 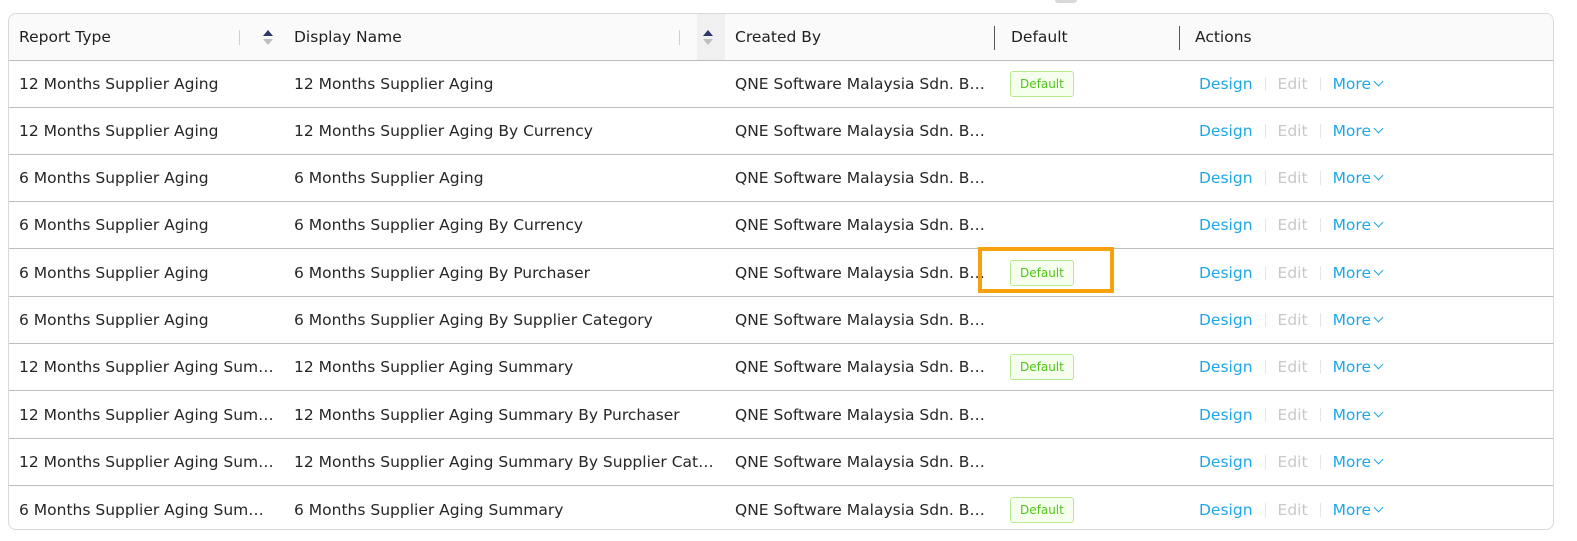 I want to click on display-name-cell: 12 Months Supplier Aging, so click(x=509, y=84).